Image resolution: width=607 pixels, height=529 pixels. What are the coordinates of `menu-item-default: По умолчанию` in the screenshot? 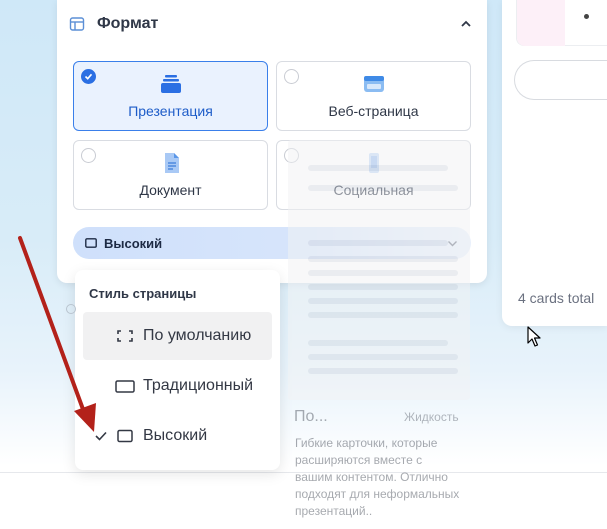 It's located at (177, 336).